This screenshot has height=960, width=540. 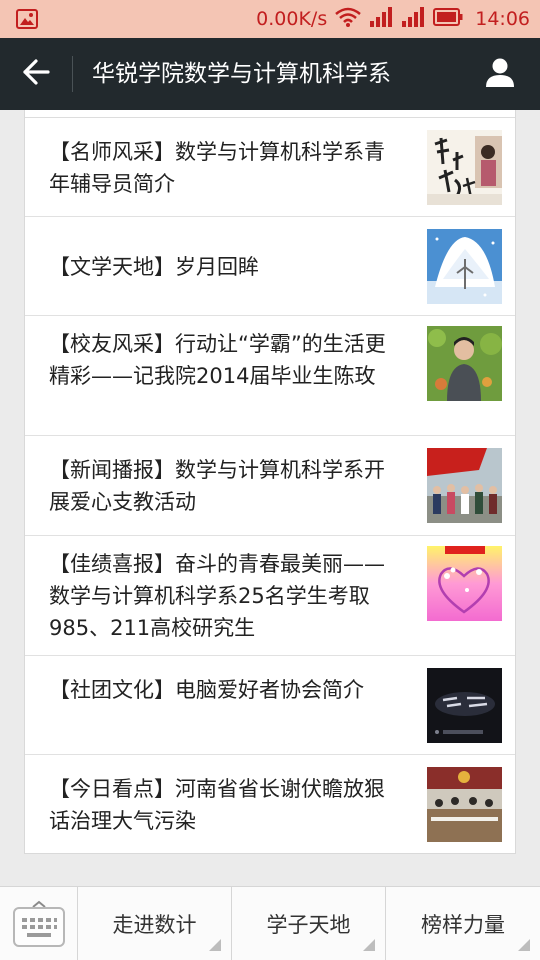 I want to click on profile-button, so click(x=500, y=74).